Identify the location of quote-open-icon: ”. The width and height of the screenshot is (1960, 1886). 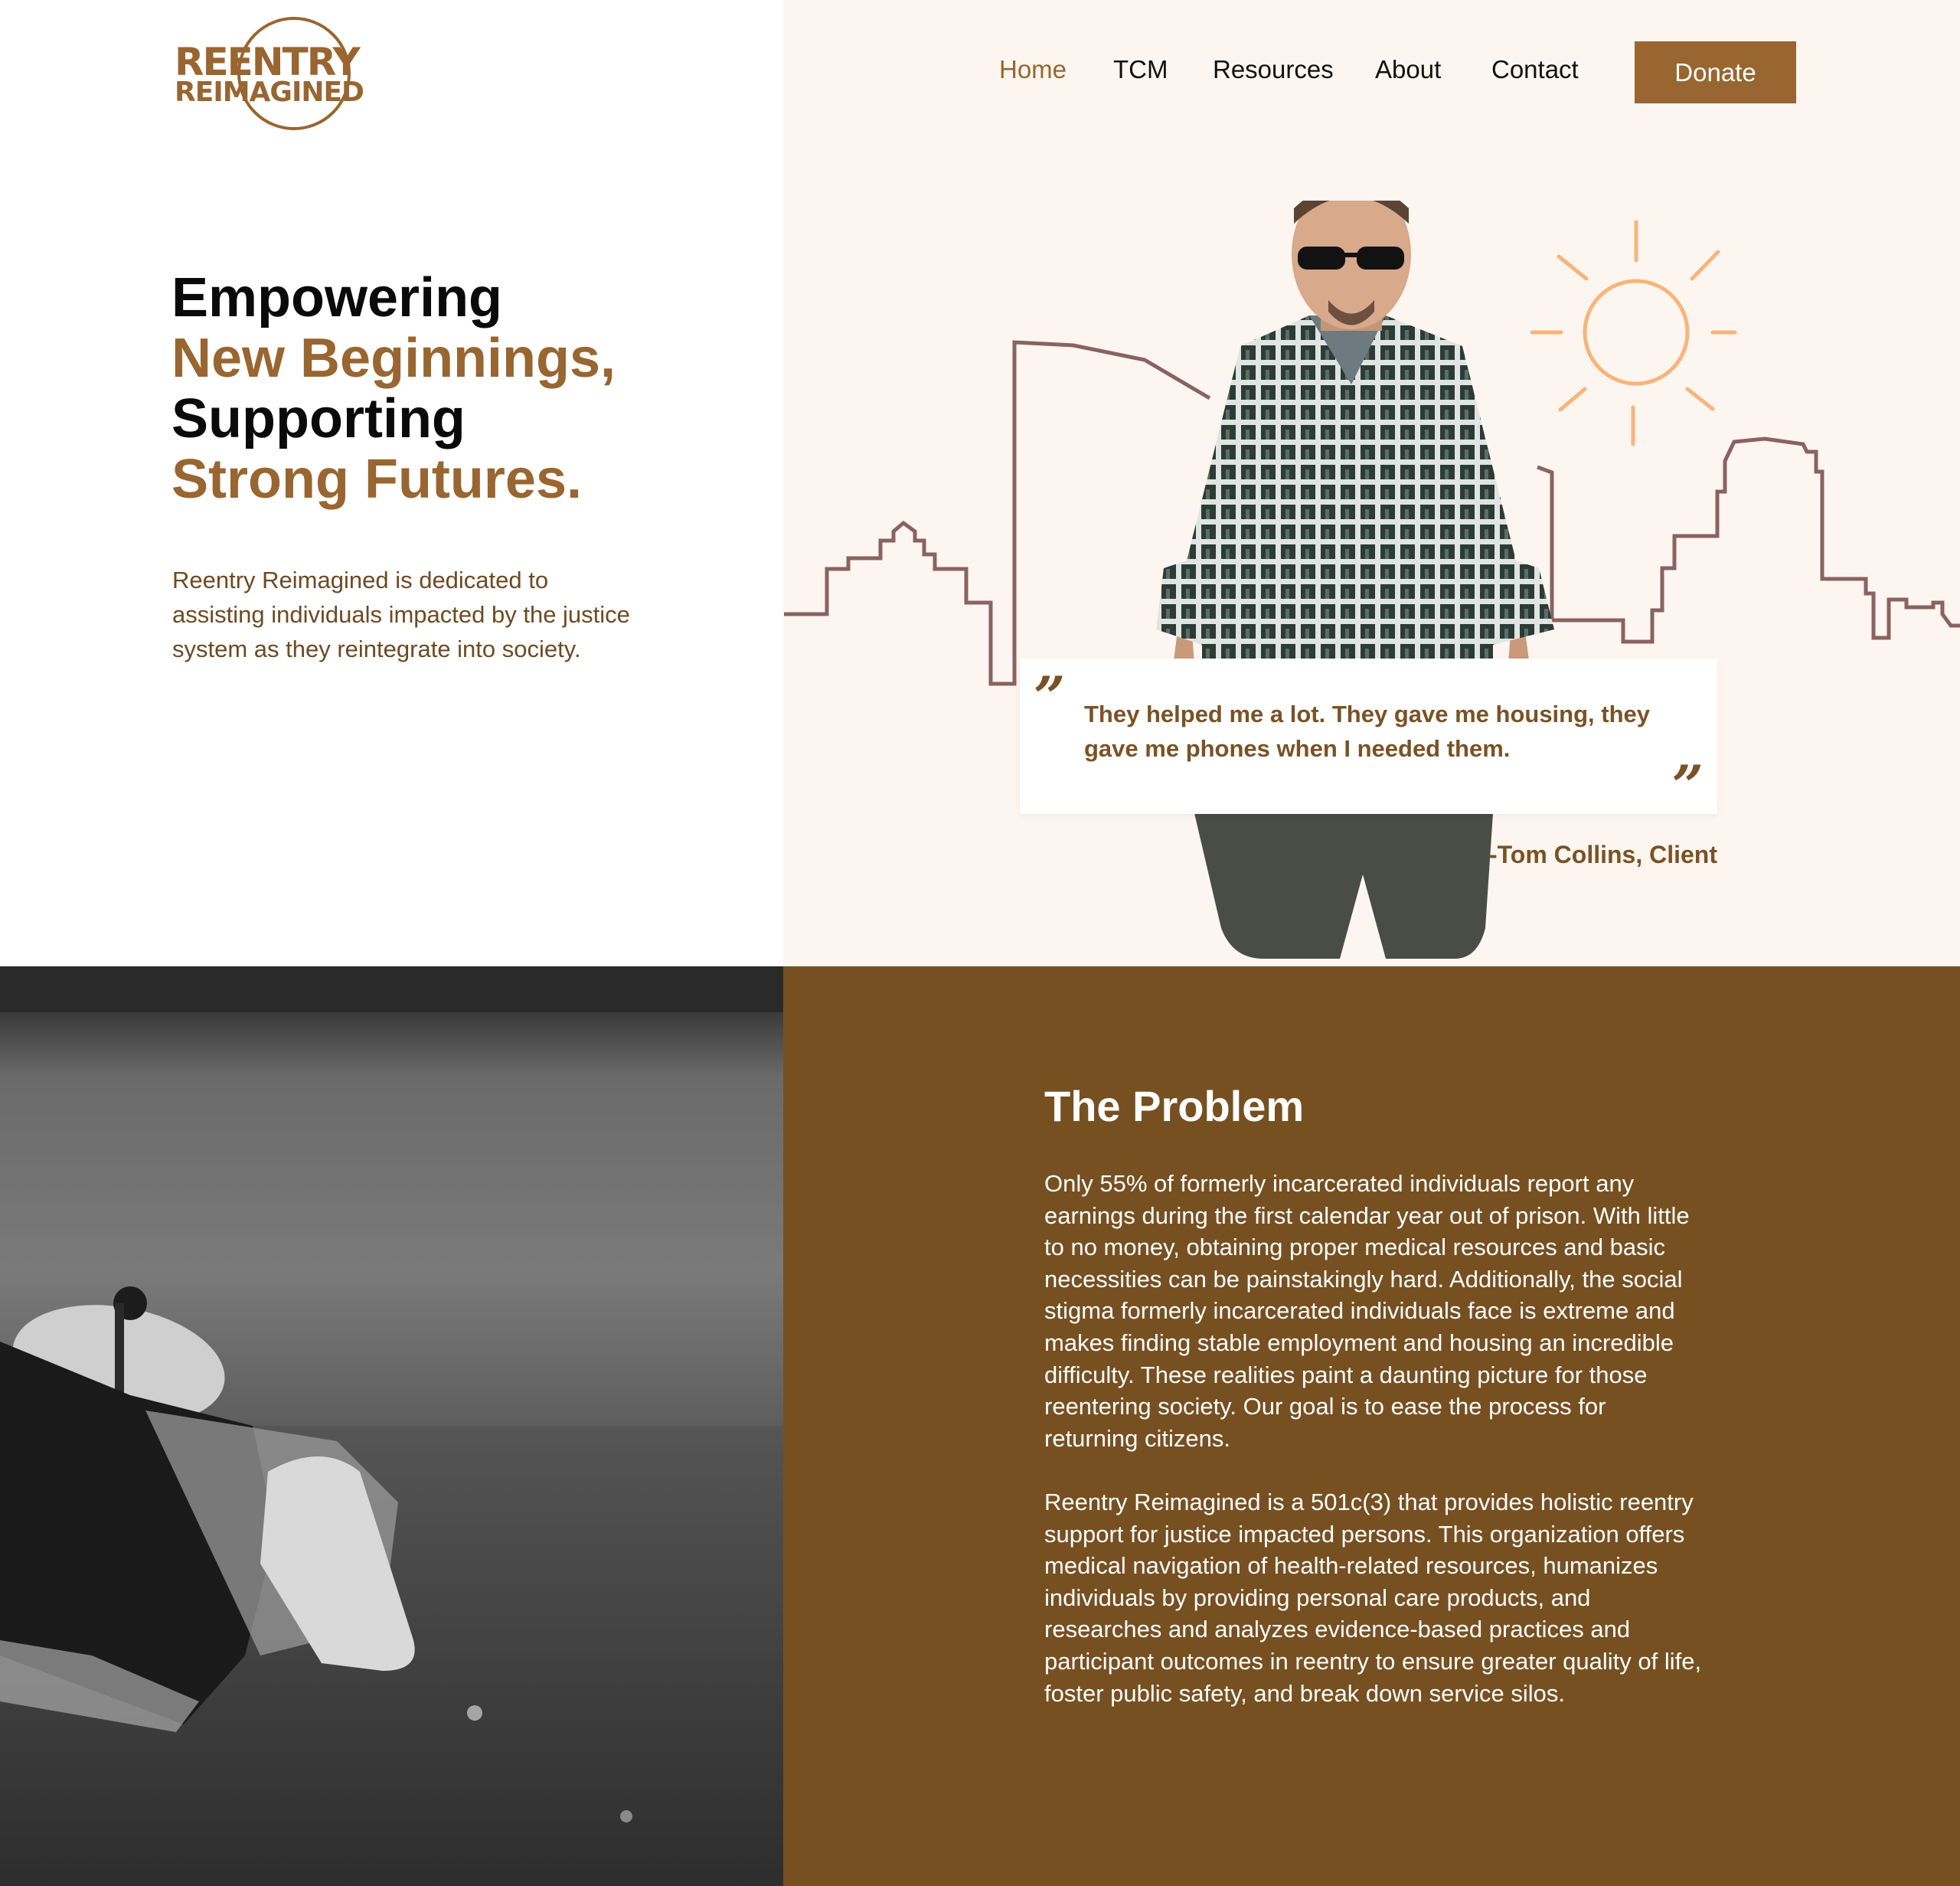
(1050, 697).